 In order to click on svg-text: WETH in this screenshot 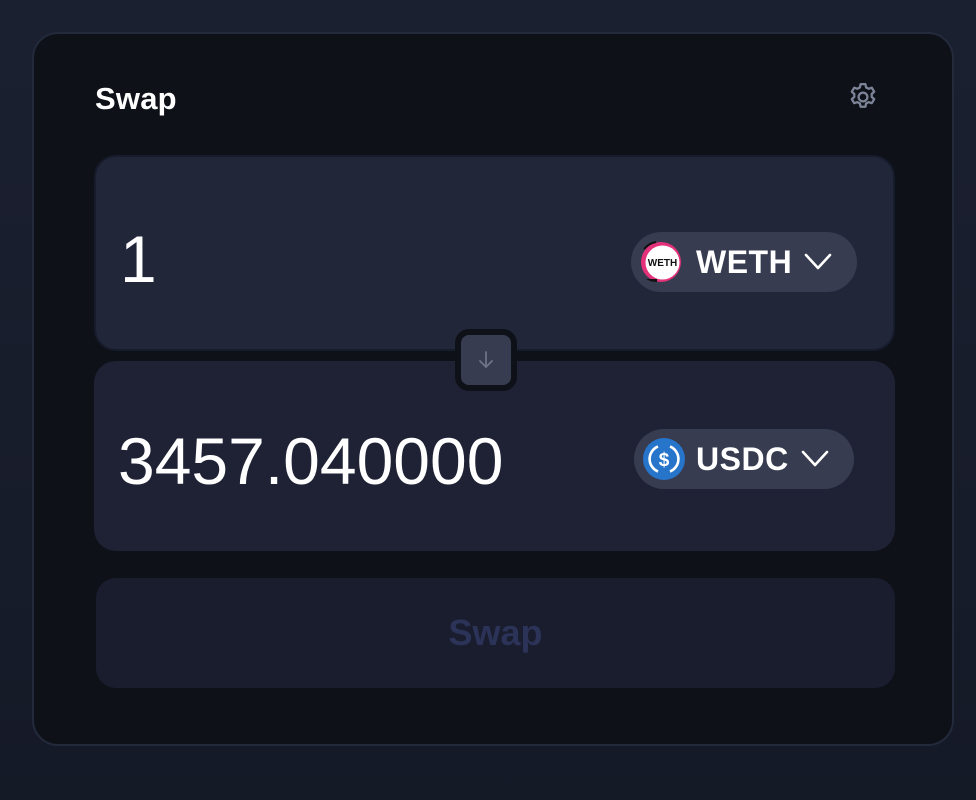, I will do `click(662, 263)`.